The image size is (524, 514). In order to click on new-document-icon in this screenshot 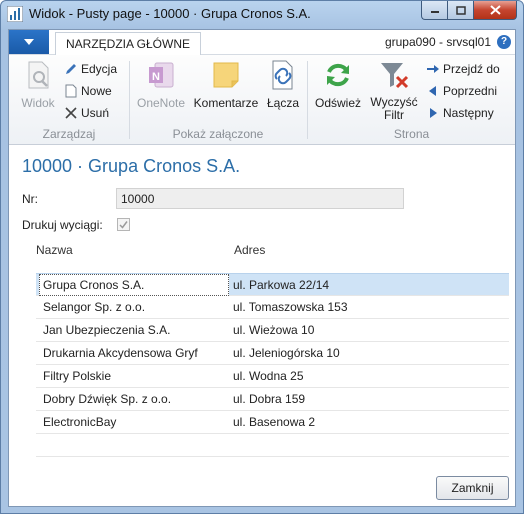, I will do `click(71, 91)`.